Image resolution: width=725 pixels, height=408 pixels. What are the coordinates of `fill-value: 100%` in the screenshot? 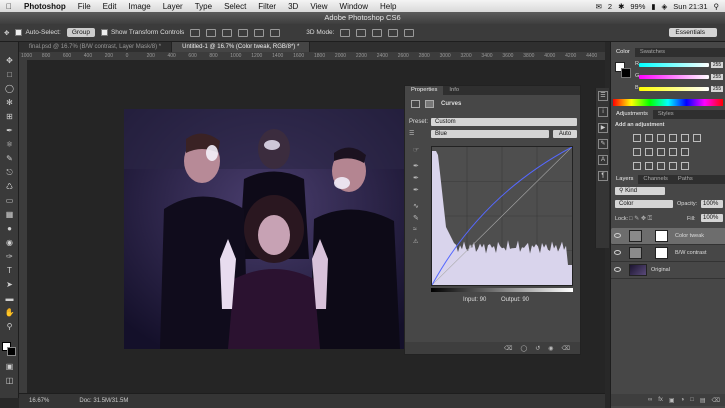 It's located at (712, 218).